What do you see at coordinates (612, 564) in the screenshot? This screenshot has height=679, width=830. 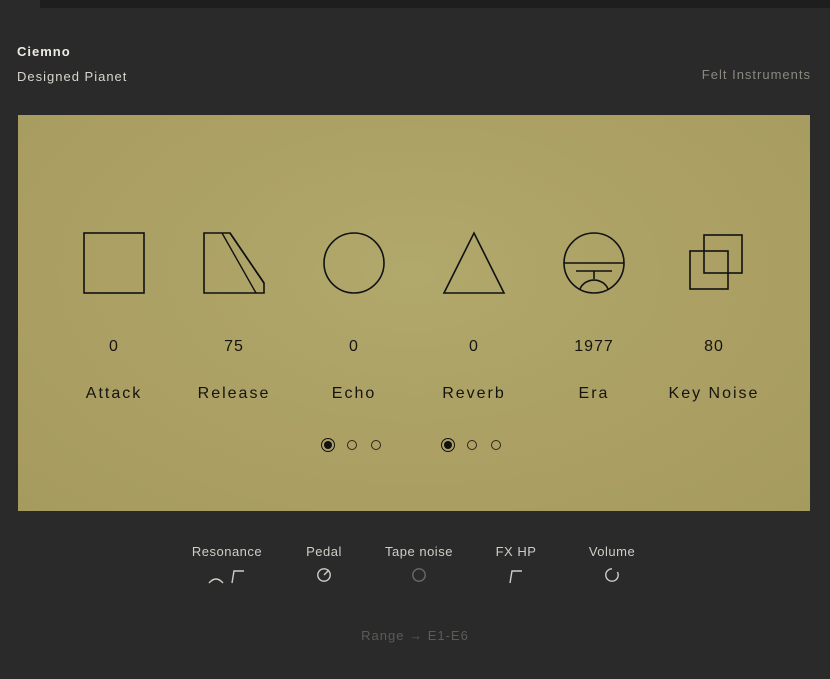 I see `volume-control: Volume` at bounding box center [612, 564].